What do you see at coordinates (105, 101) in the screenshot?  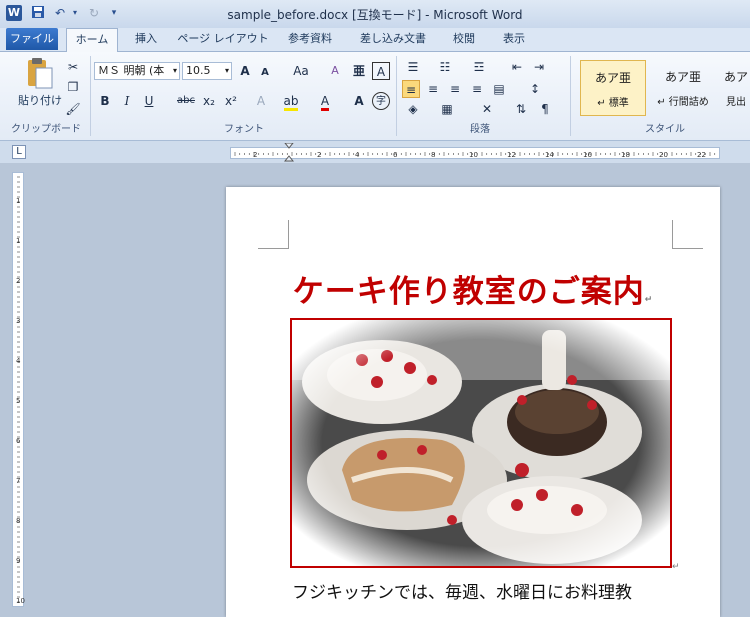 I see `bold-button: B` at bounding box center [105, 101].